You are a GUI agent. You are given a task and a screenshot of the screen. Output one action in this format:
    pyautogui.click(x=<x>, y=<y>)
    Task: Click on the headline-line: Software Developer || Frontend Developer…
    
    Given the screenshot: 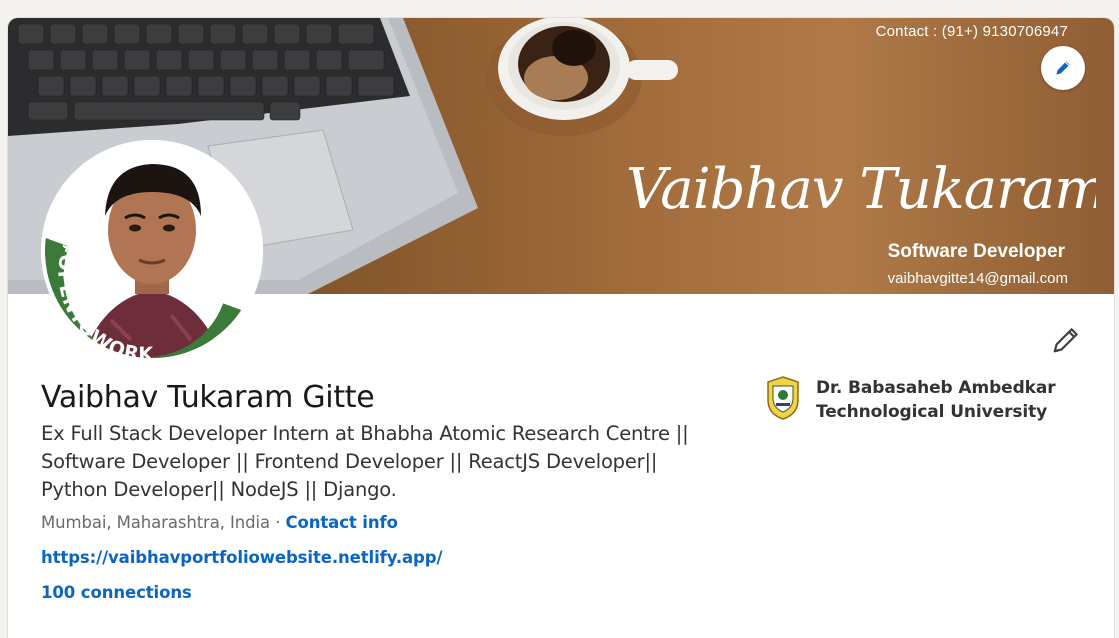 What is the action you would take?
    pyautogui.click(x=349, y=461)
    